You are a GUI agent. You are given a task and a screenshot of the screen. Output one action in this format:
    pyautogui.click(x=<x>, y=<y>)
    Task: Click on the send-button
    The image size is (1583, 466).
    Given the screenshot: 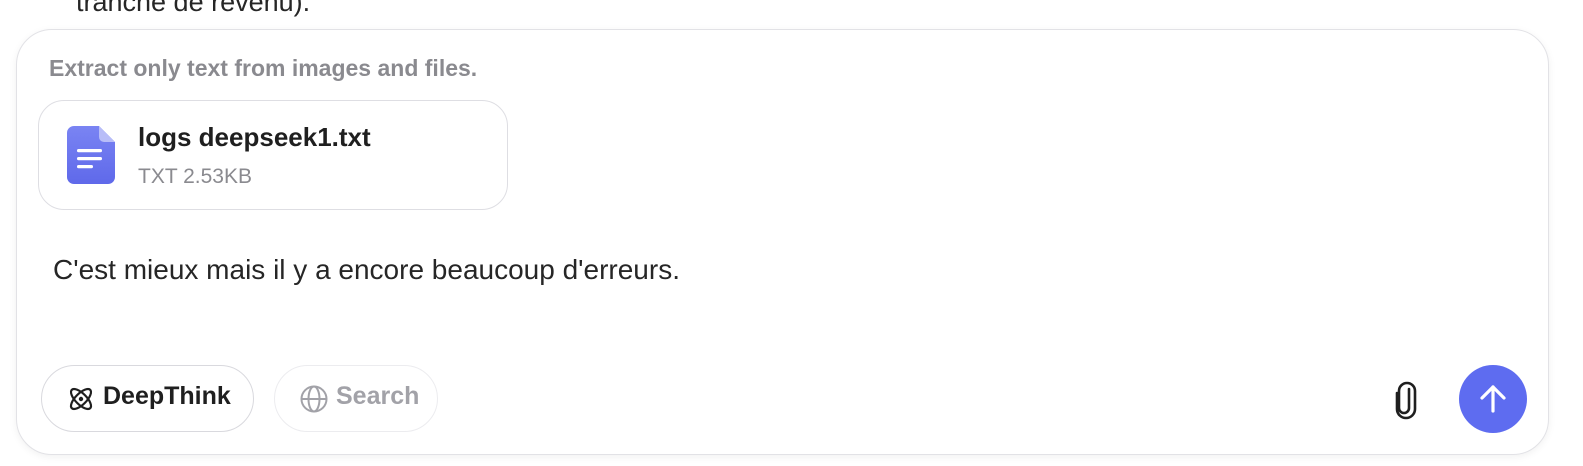 What is the action you would take?
    pyautogui.click(x=1493, y=399)
    